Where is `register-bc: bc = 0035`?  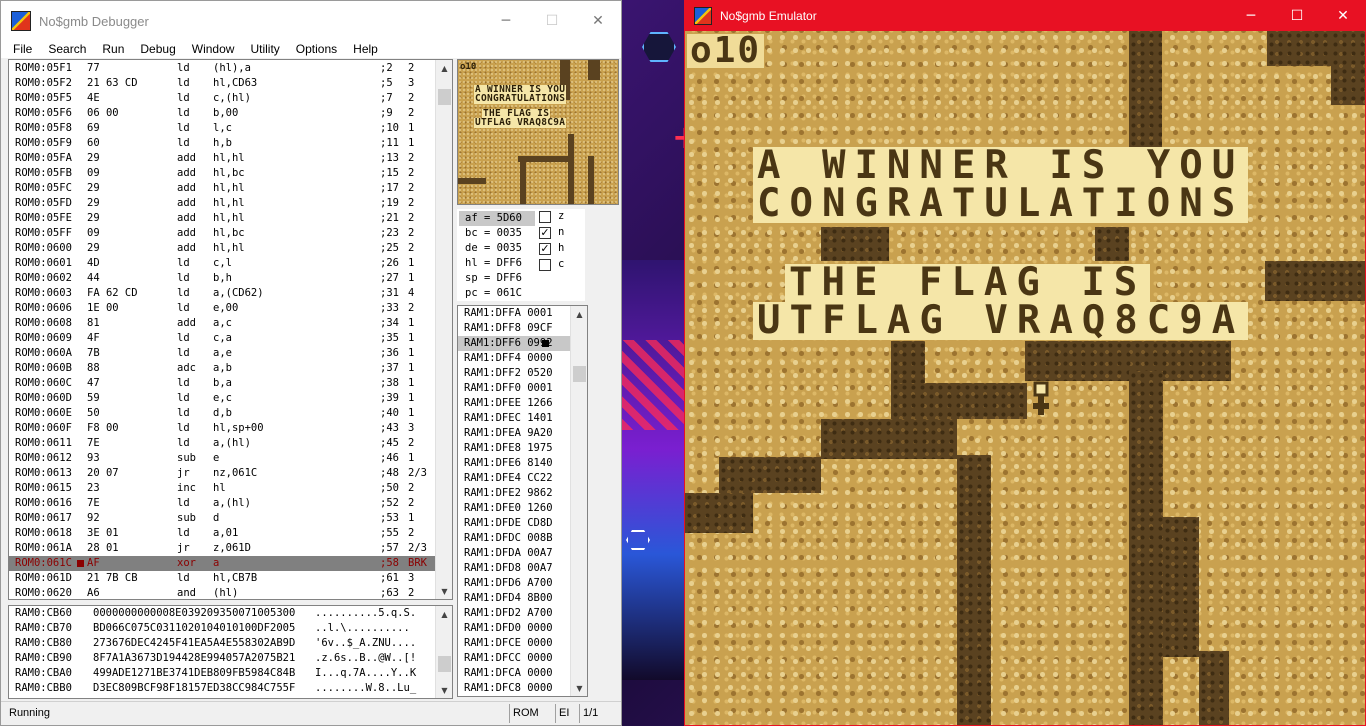 register-bc: bc = 0035 is located at coordinates (497, 233).